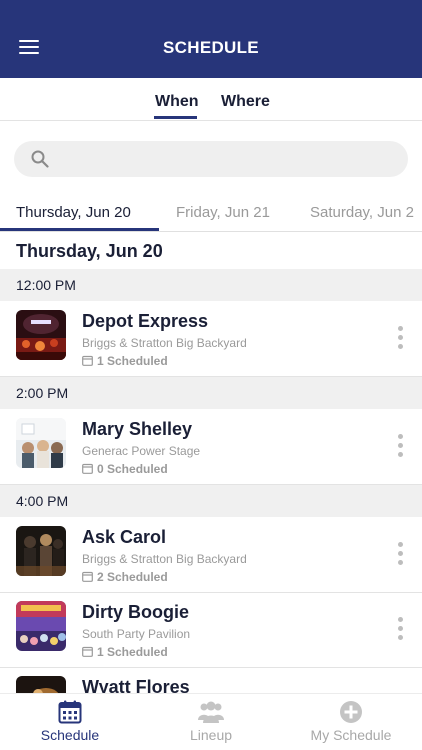 This screenshot has height=750, width=422. What do you see at coordinates (125, 577) in the screenshot?
I see `scheduled-count: 2 Scheduled` at bounding box center [125, 577].